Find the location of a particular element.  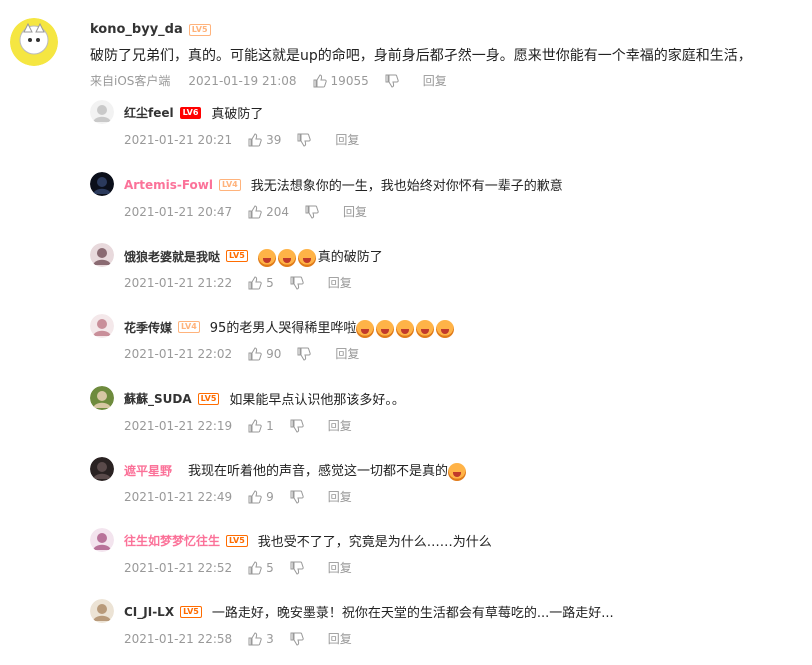

like-button: 90 is located at coordinates (264, 354).